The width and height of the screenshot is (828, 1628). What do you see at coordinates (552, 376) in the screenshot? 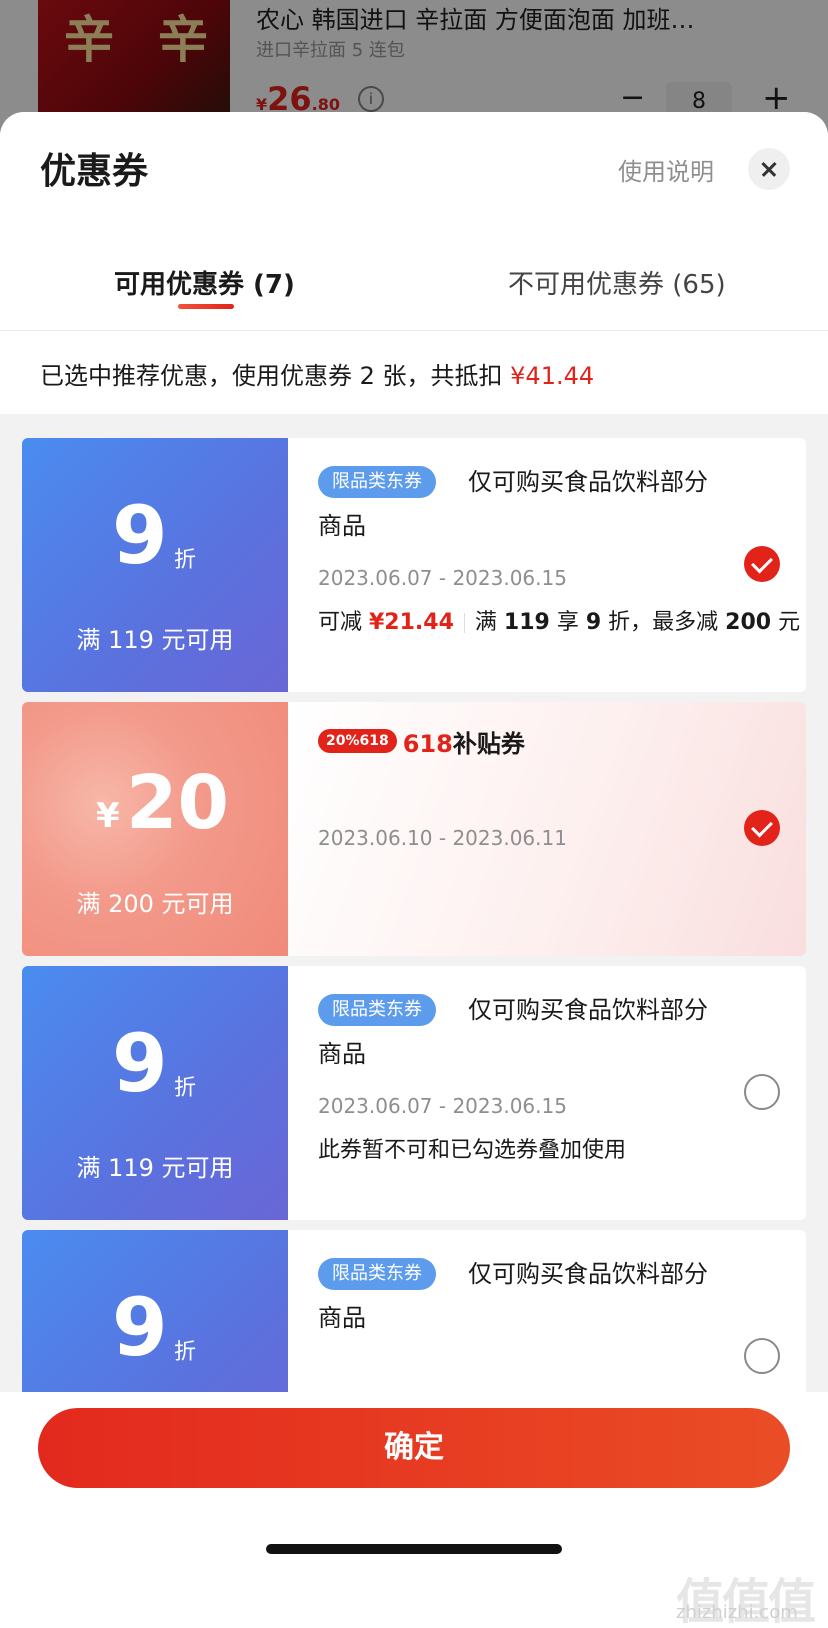
I see `summary-amount: ¥41.44` at bounding box center [552, 376].